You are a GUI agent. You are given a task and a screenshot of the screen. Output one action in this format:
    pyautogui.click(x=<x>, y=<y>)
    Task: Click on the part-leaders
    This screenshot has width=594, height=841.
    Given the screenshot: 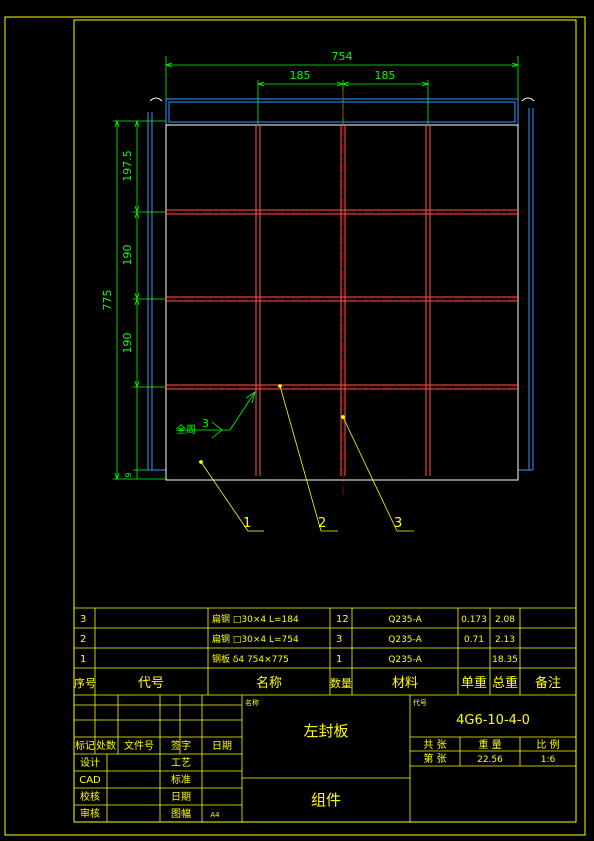 What is the action you would take?
    pyautogui.click(x=306, y=458)
    